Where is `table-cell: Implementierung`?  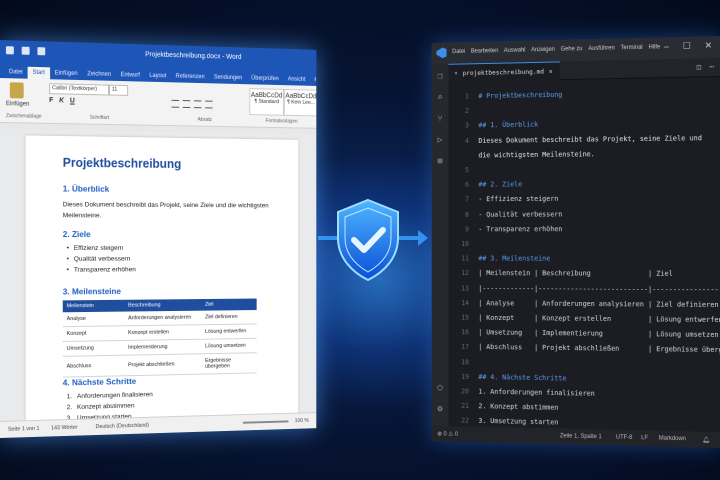 table-cell: Implementierung is located at coordinates (162, 347).